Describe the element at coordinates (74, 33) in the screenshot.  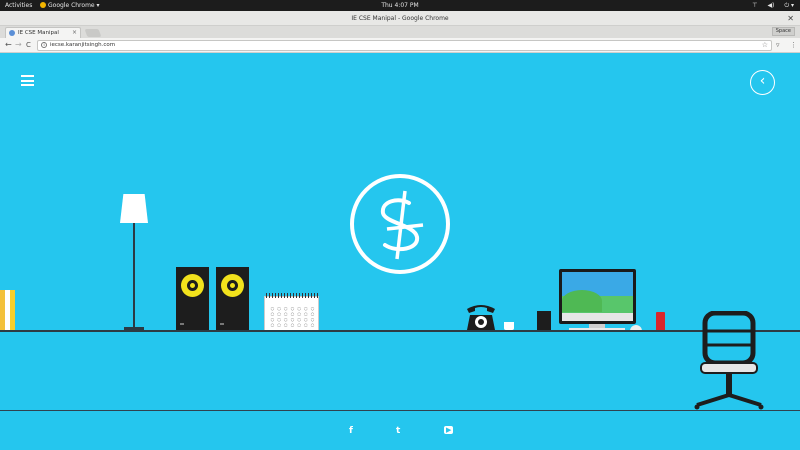
I see `tab-close-icon: ×` at that location.